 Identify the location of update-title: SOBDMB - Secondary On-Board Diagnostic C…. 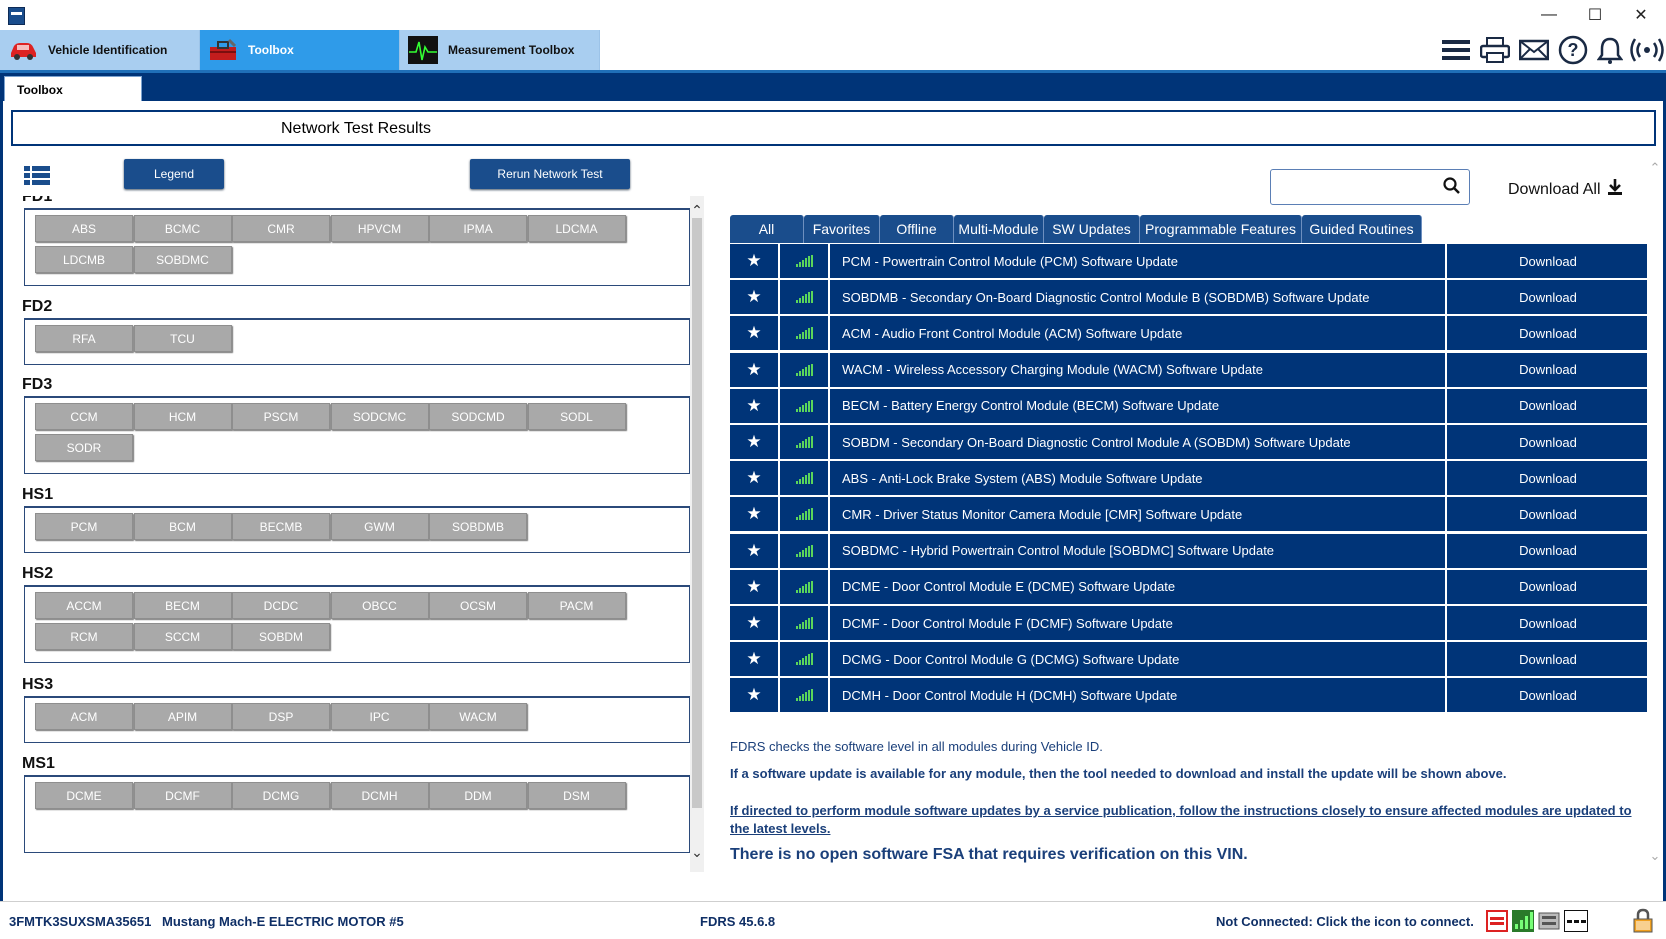
(1142, 297).